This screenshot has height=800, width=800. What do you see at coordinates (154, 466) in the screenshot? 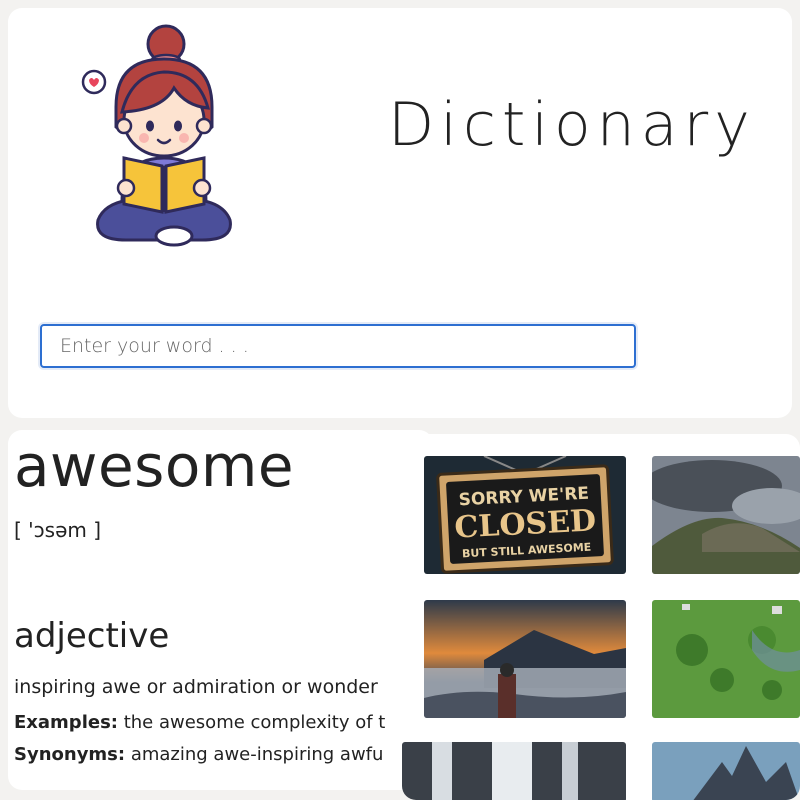
I see `word-heading: awesome` at bounding box center [154, 466].